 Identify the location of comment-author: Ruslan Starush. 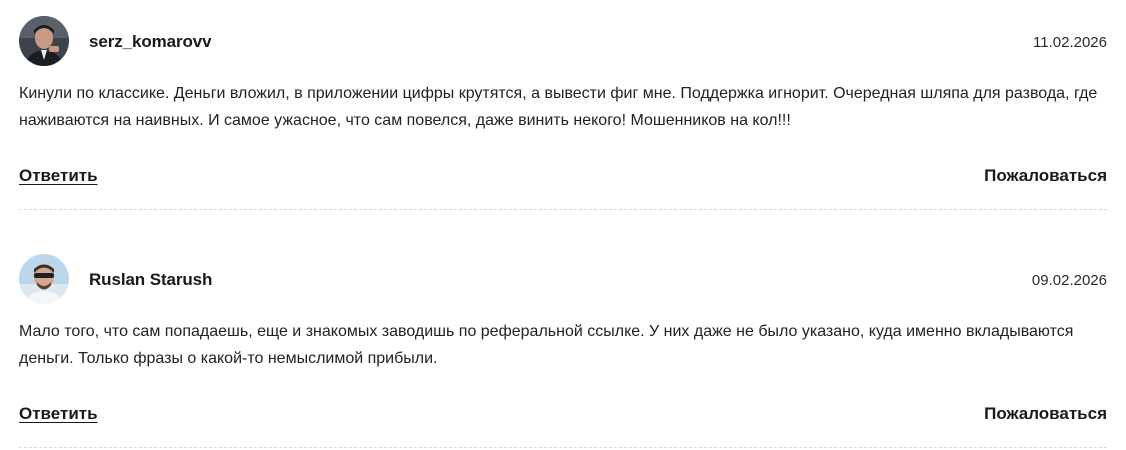
(151, 279).